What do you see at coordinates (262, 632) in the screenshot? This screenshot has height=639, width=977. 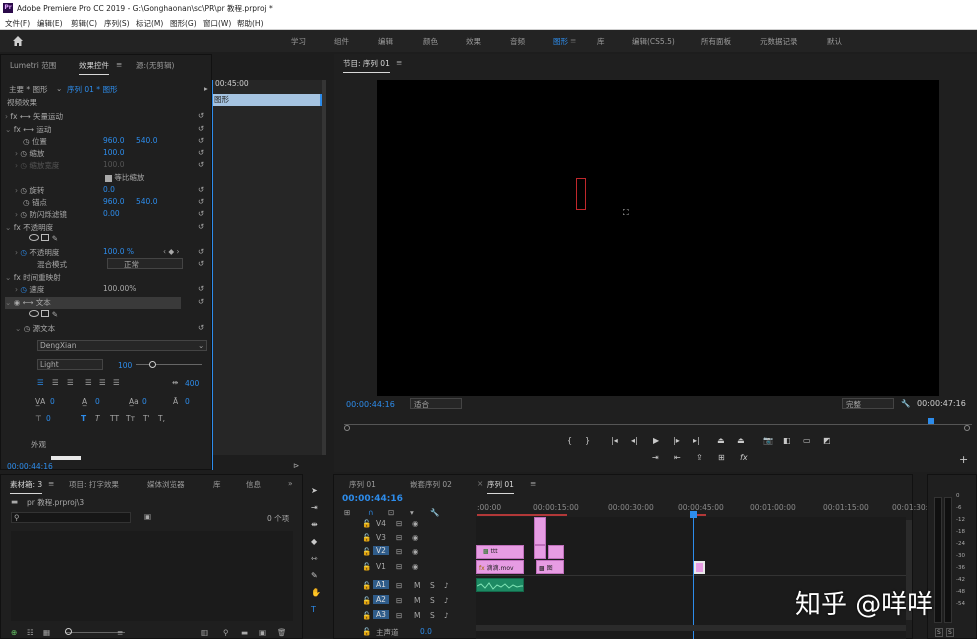 I see `new-item-icon: ▣` at bounding box center [262, 632].